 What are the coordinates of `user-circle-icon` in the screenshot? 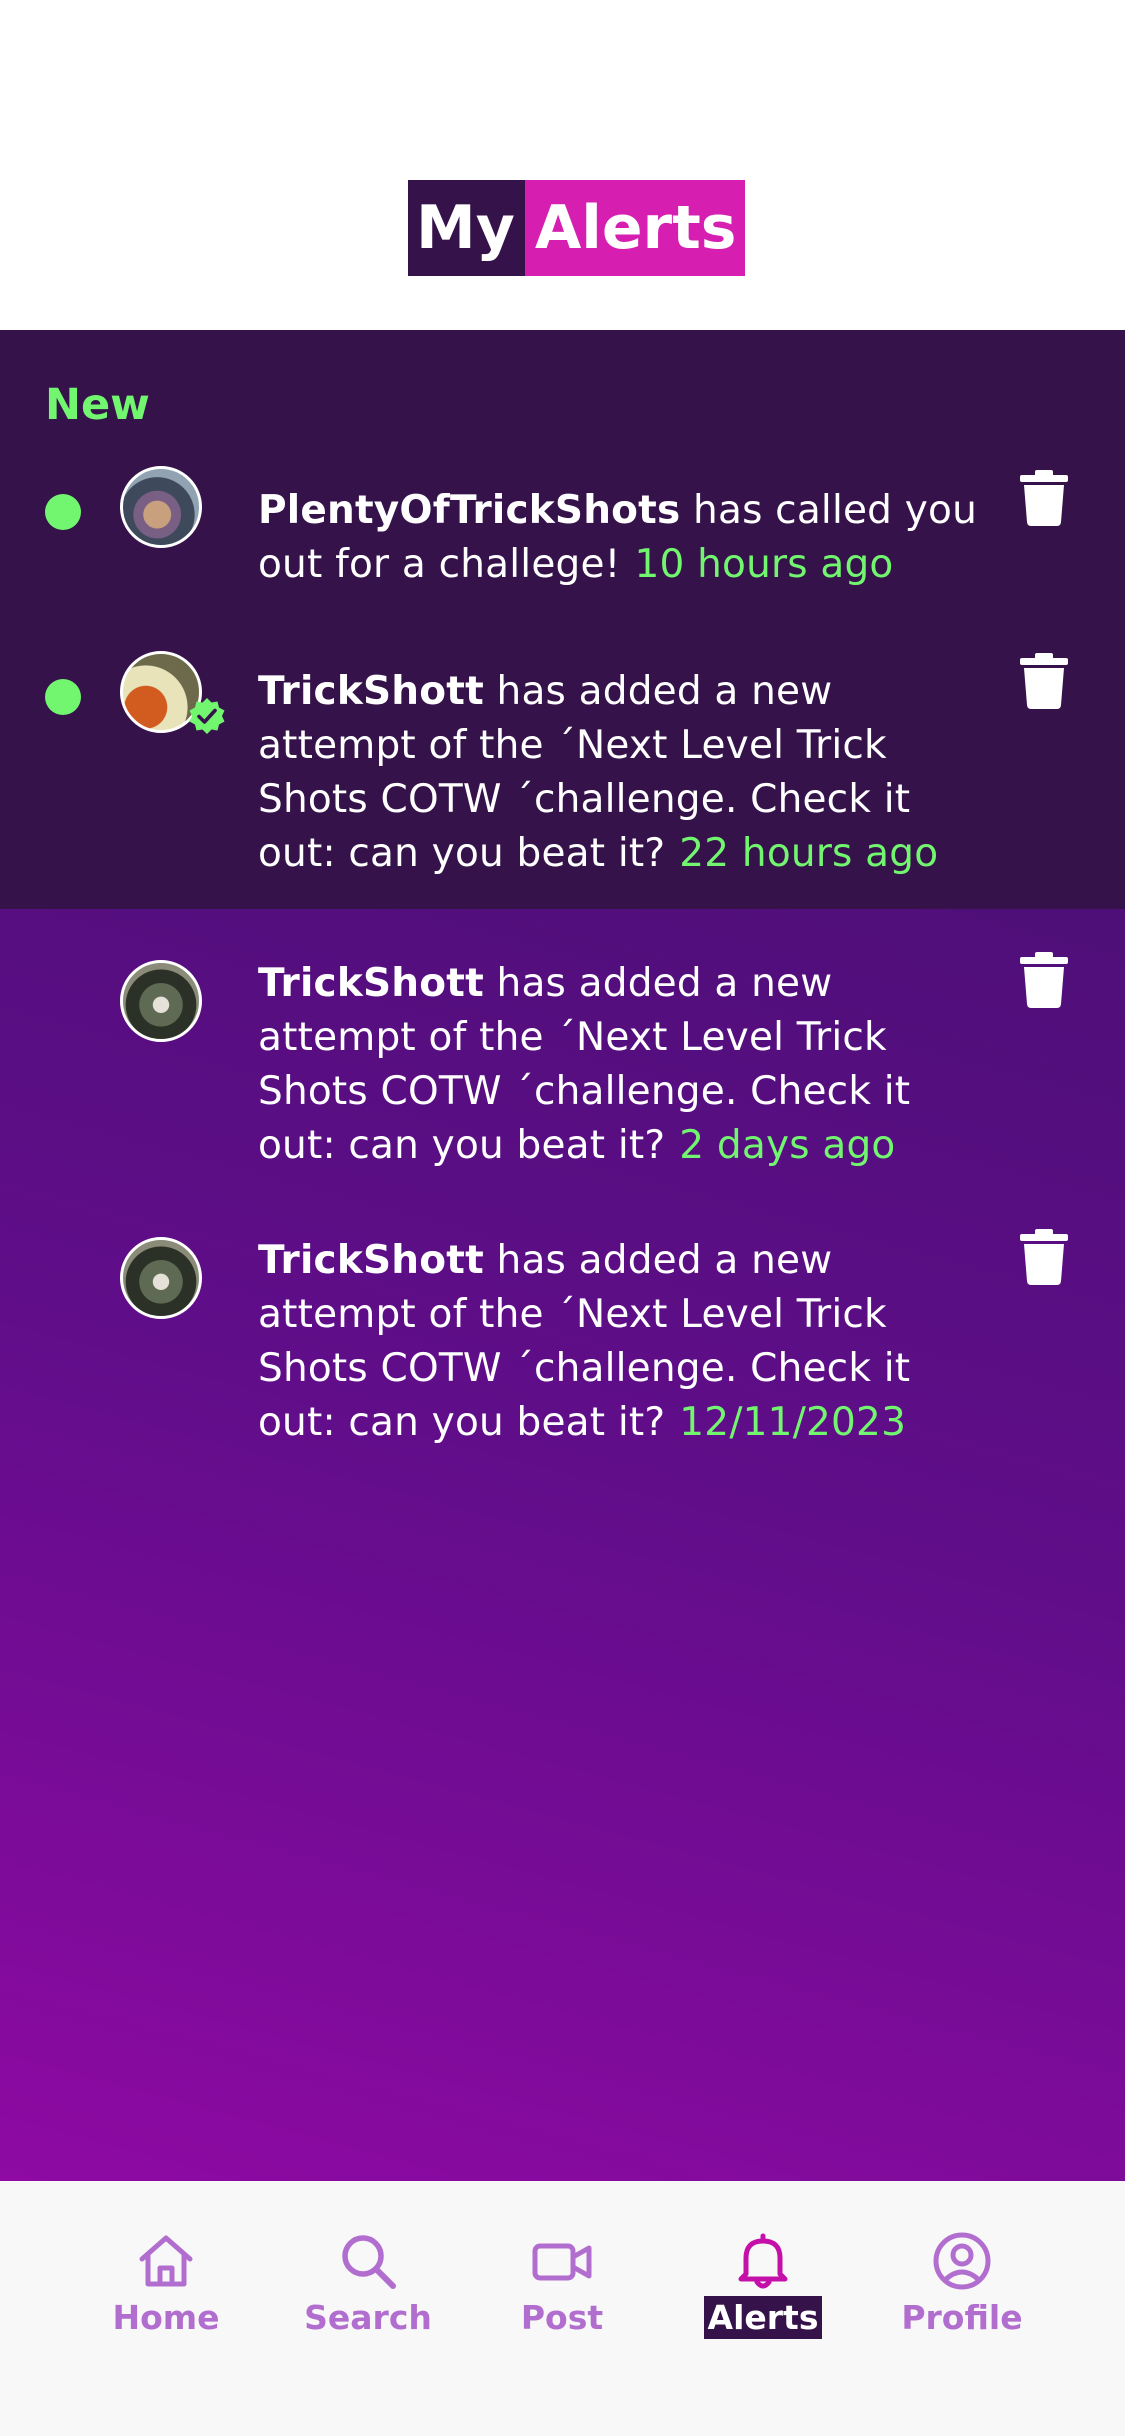 It's located at (962, 2261).